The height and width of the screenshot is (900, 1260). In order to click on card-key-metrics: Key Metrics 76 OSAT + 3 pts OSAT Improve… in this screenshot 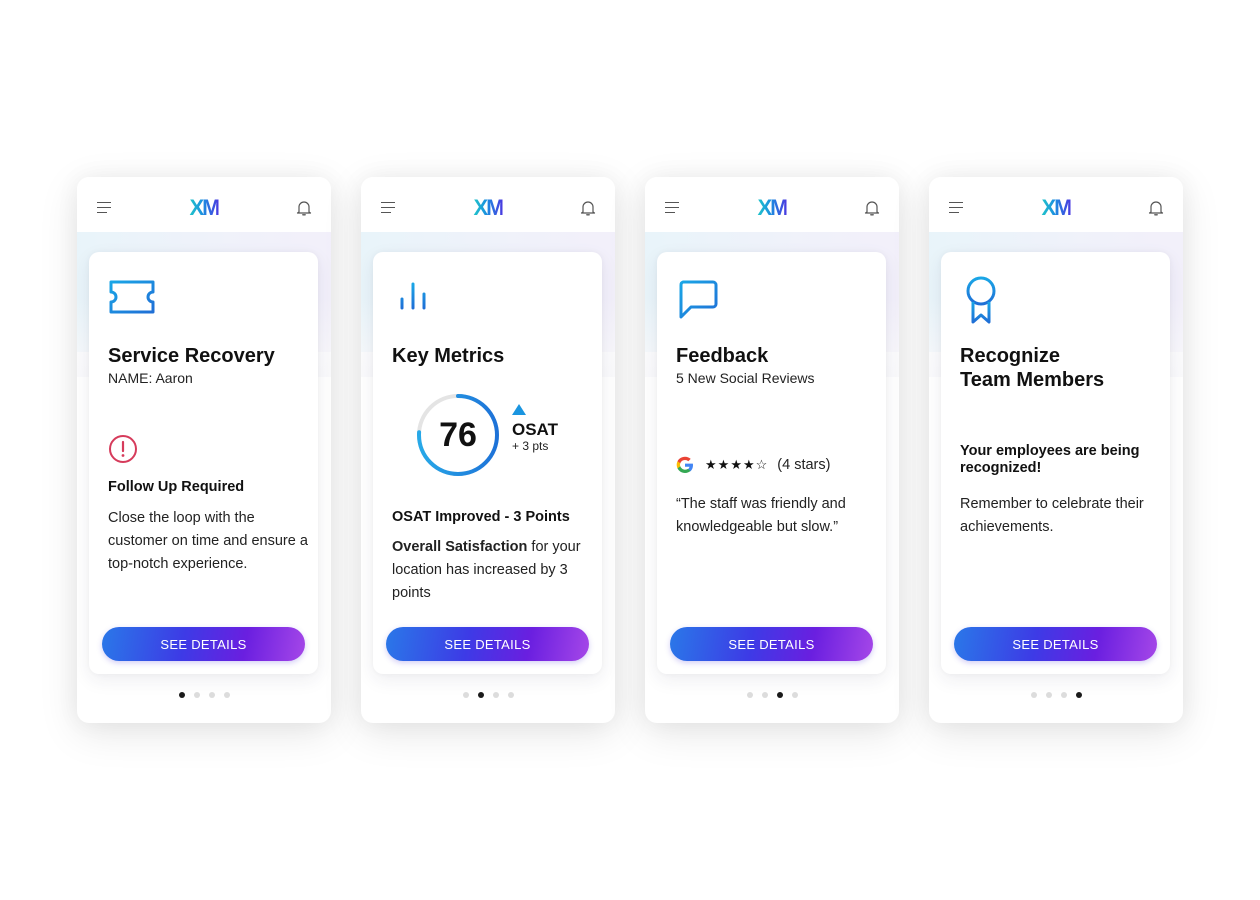, I will do `click(487, 463)`.